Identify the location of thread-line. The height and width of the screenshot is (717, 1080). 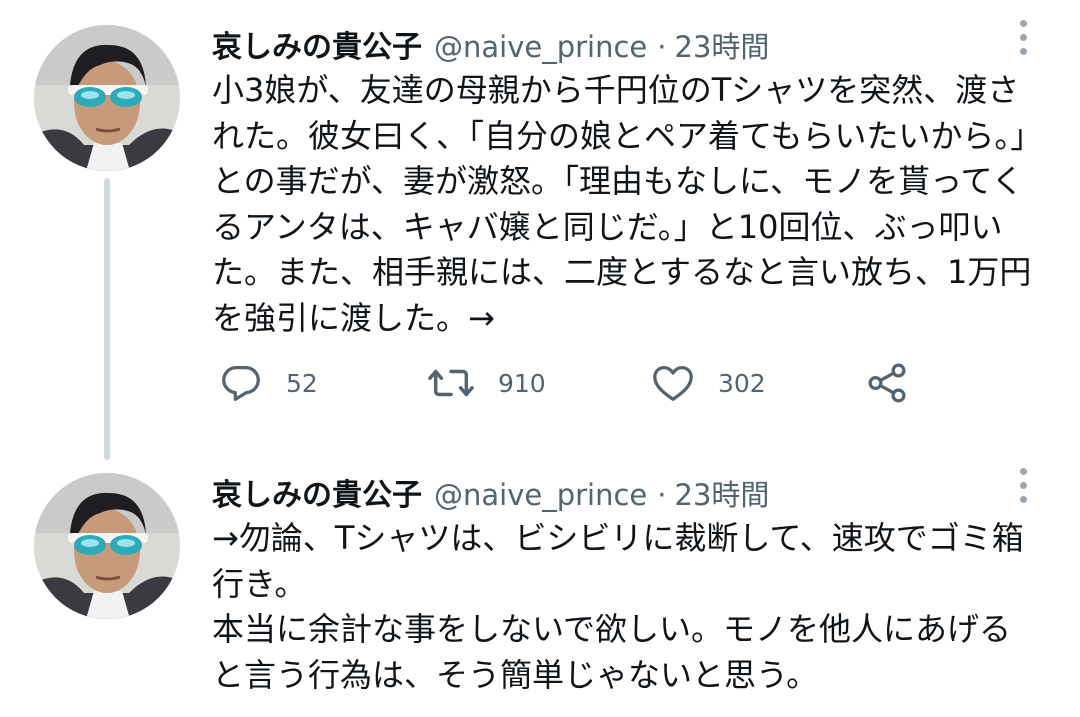
(107, 319).